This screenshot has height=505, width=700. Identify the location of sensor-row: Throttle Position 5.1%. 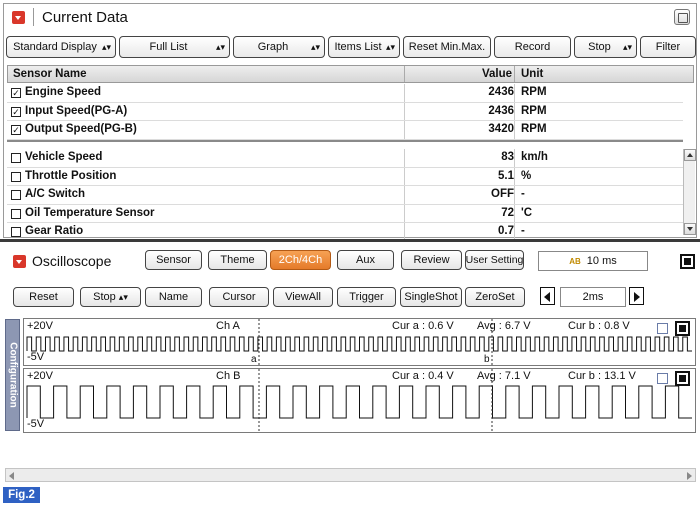
(345, 177).